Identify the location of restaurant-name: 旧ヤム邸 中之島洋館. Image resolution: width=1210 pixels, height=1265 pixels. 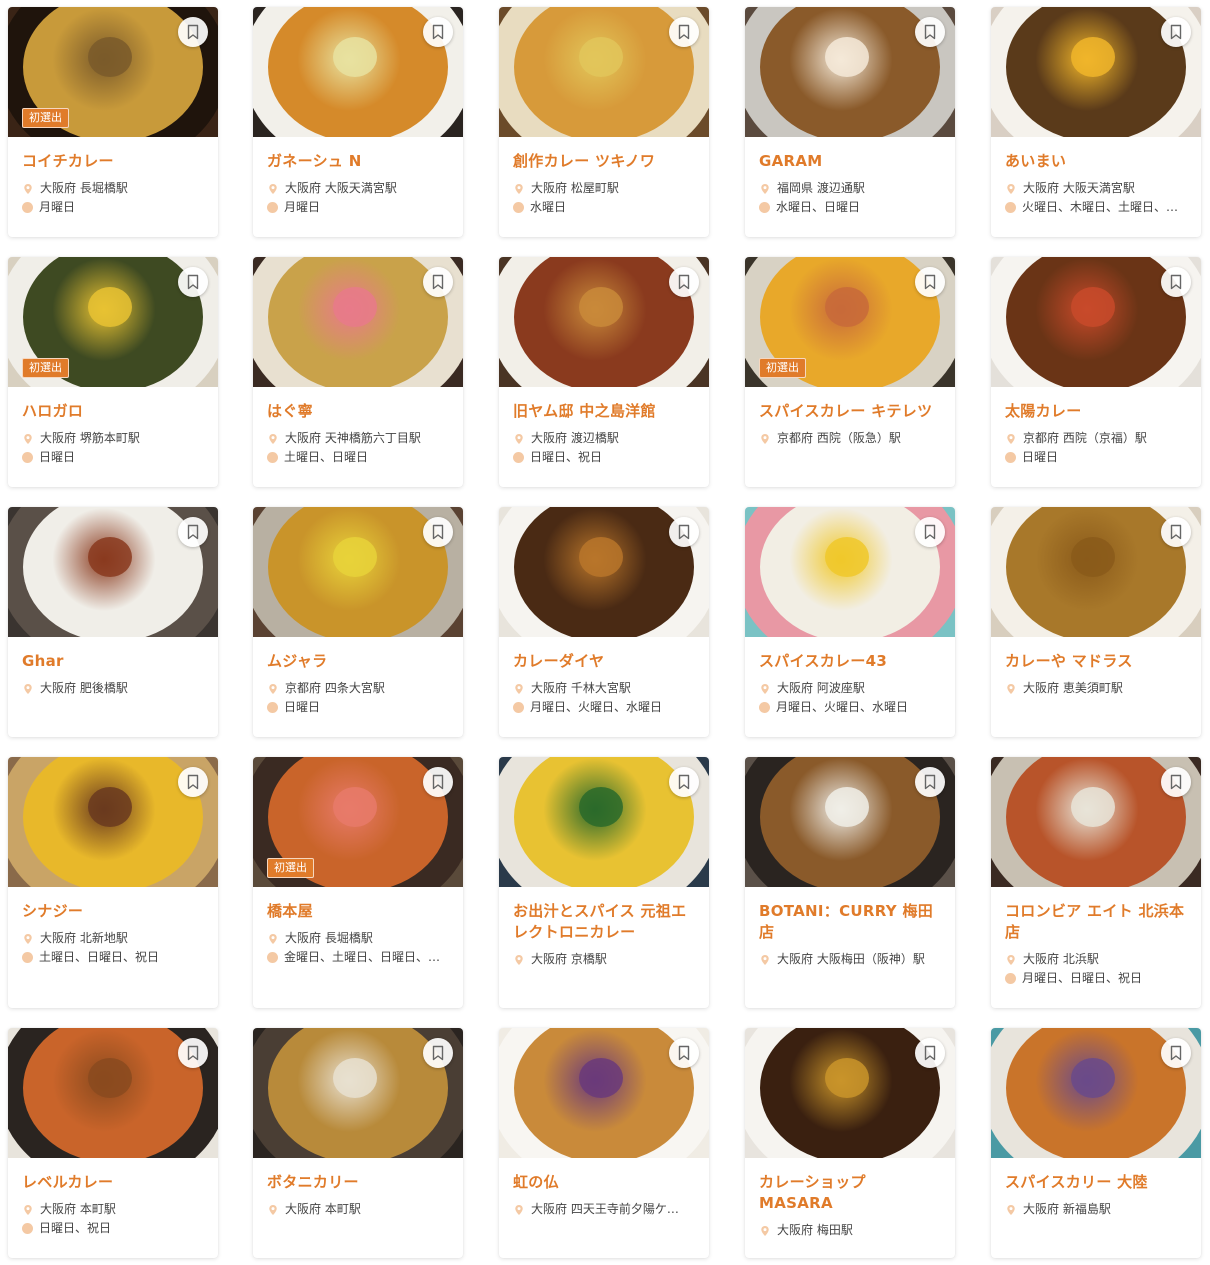
(604, 411).